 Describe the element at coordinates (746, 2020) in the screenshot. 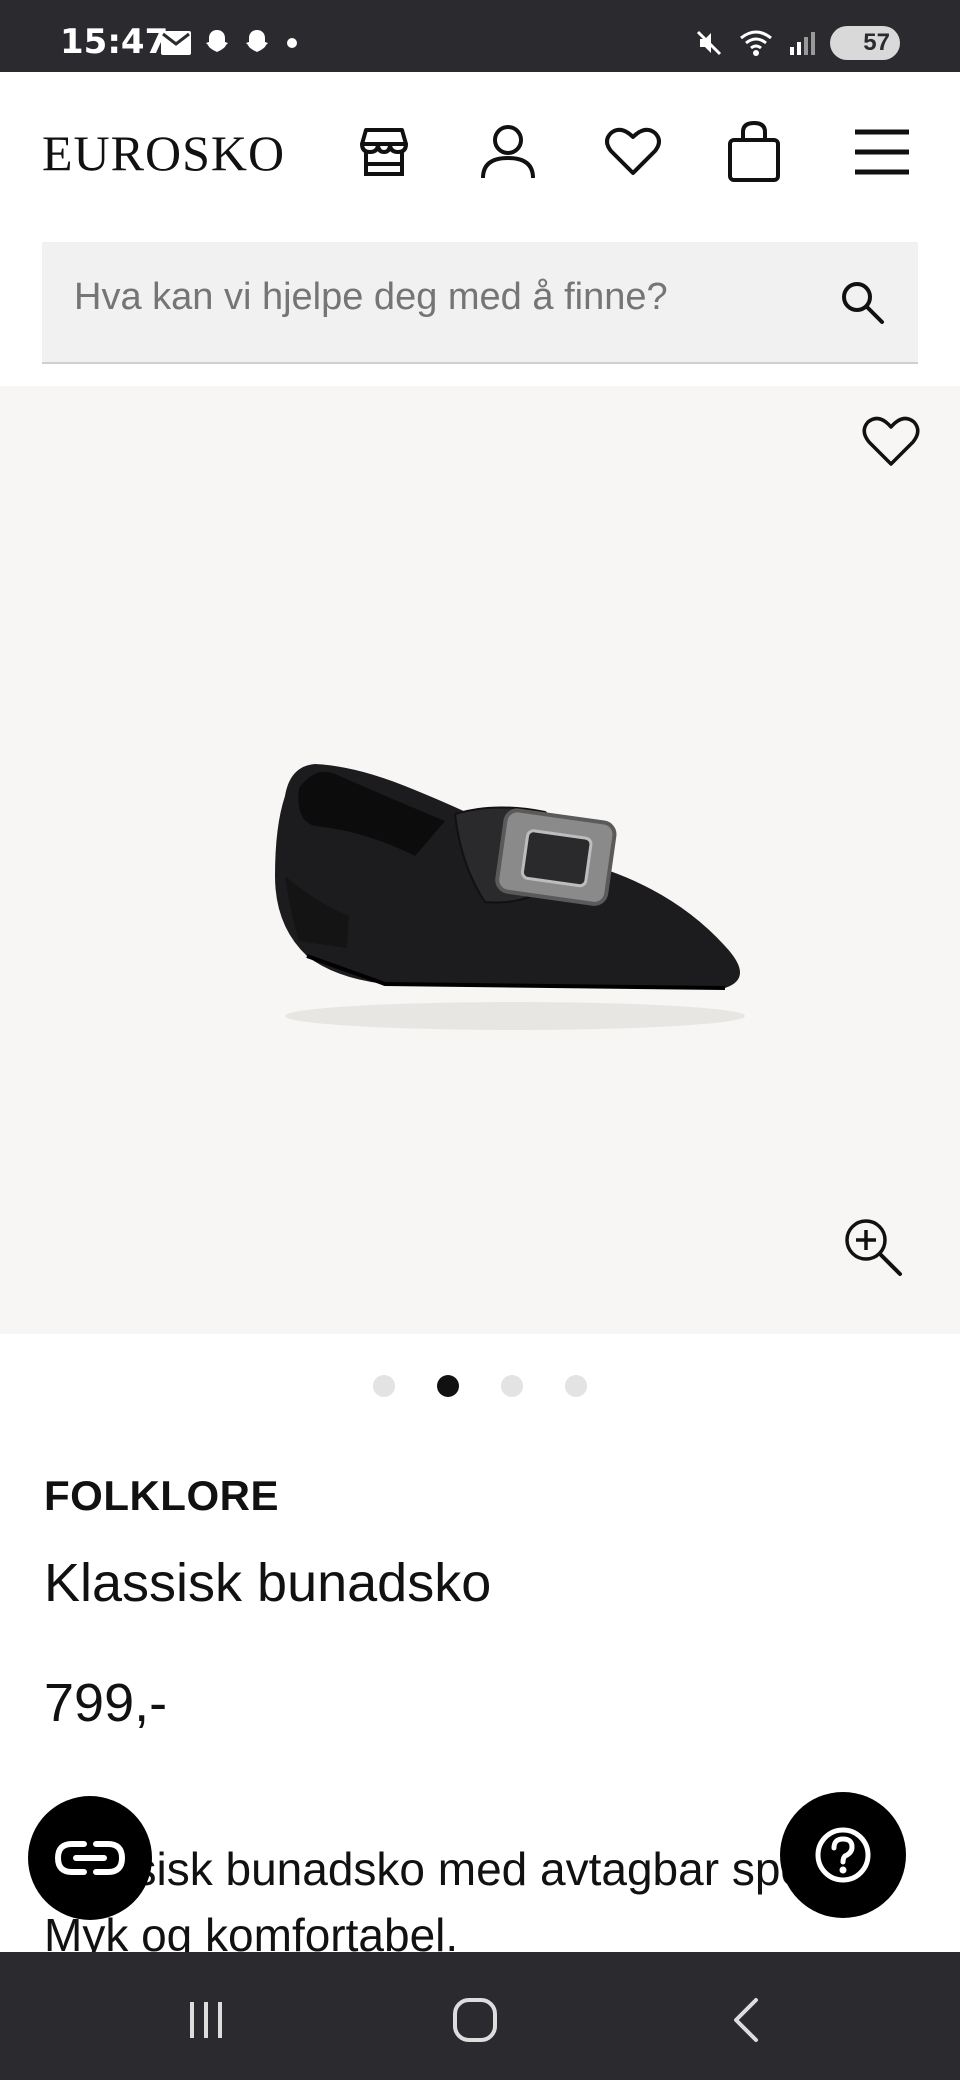

I see `back-icon` at that location.